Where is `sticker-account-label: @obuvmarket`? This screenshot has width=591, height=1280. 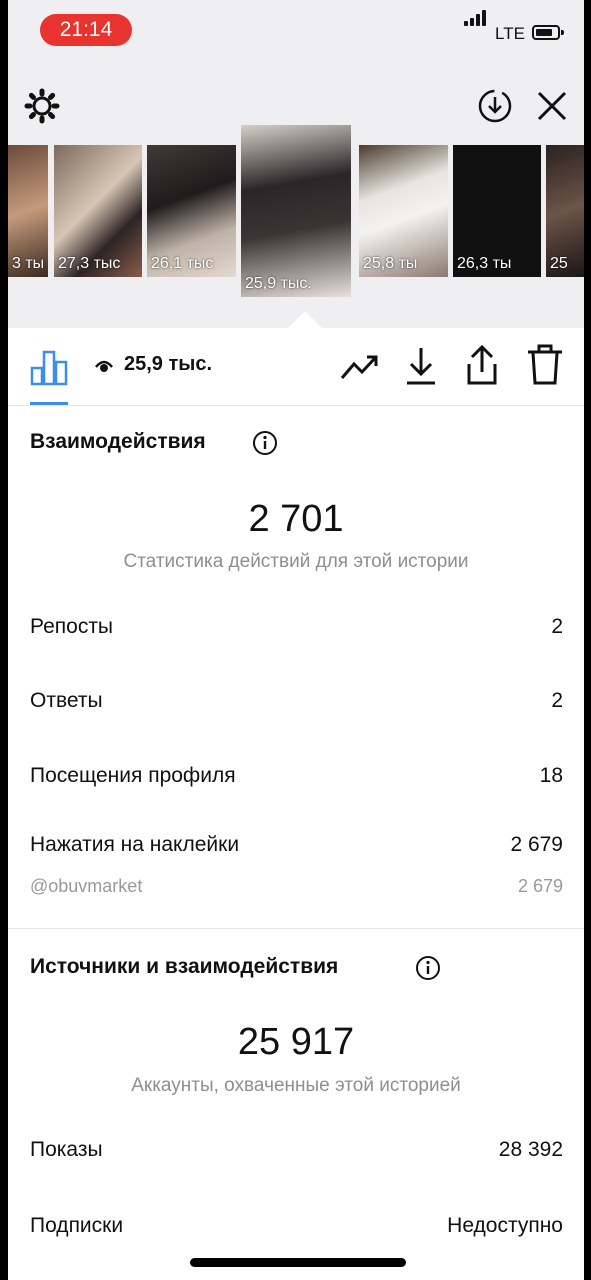 sticker-account-label: @obuvmarket is located at coordinates (86, 886).